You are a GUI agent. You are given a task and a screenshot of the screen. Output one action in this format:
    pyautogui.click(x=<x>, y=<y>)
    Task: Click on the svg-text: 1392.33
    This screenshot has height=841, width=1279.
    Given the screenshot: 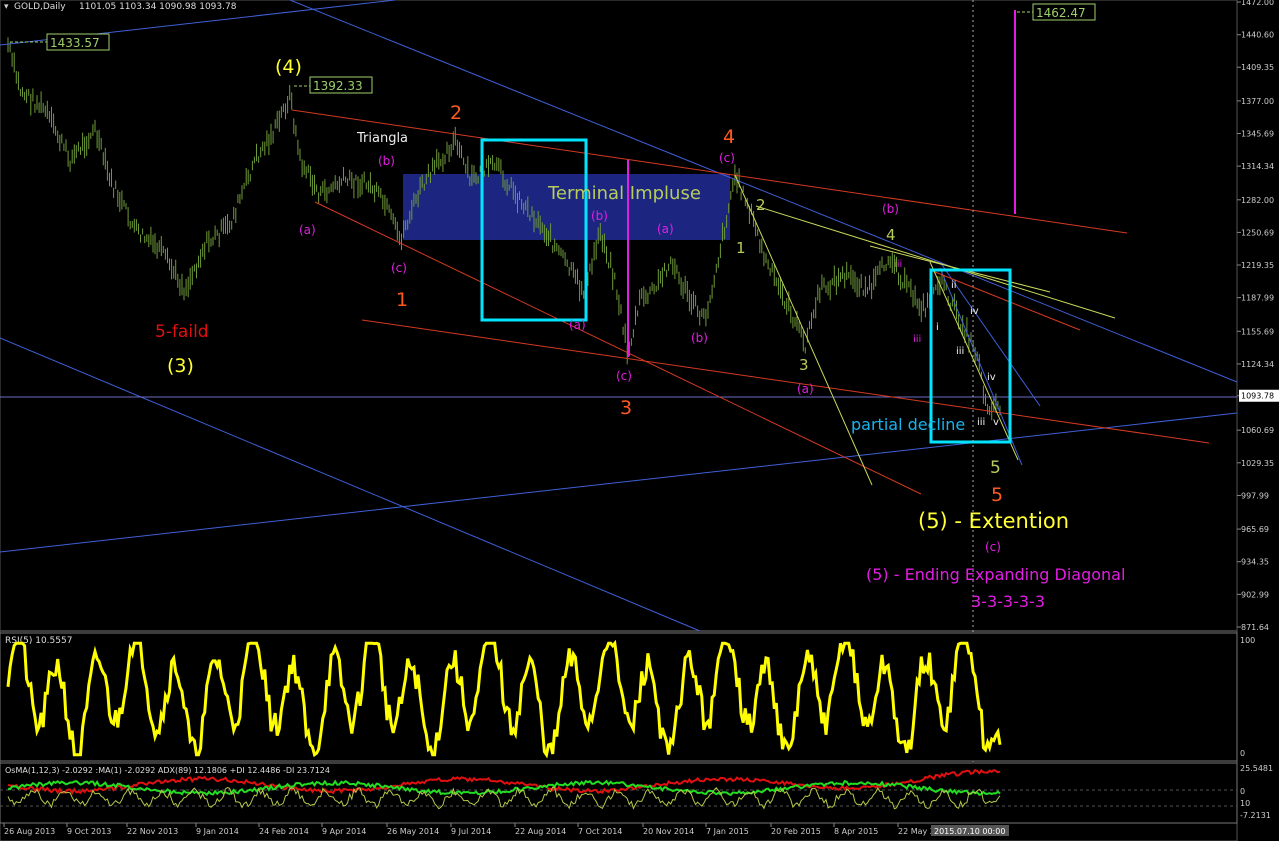 What is the action you would take?
    pyautogui.click(x=338, y=86)
    